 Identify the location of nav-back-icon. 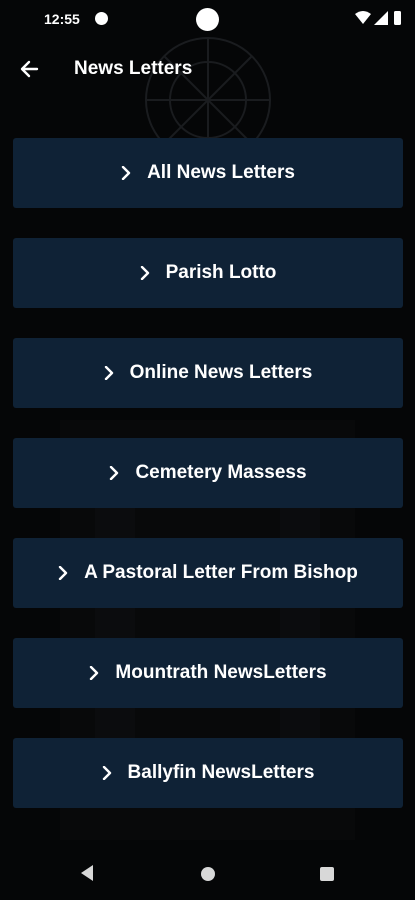
(87, 873).